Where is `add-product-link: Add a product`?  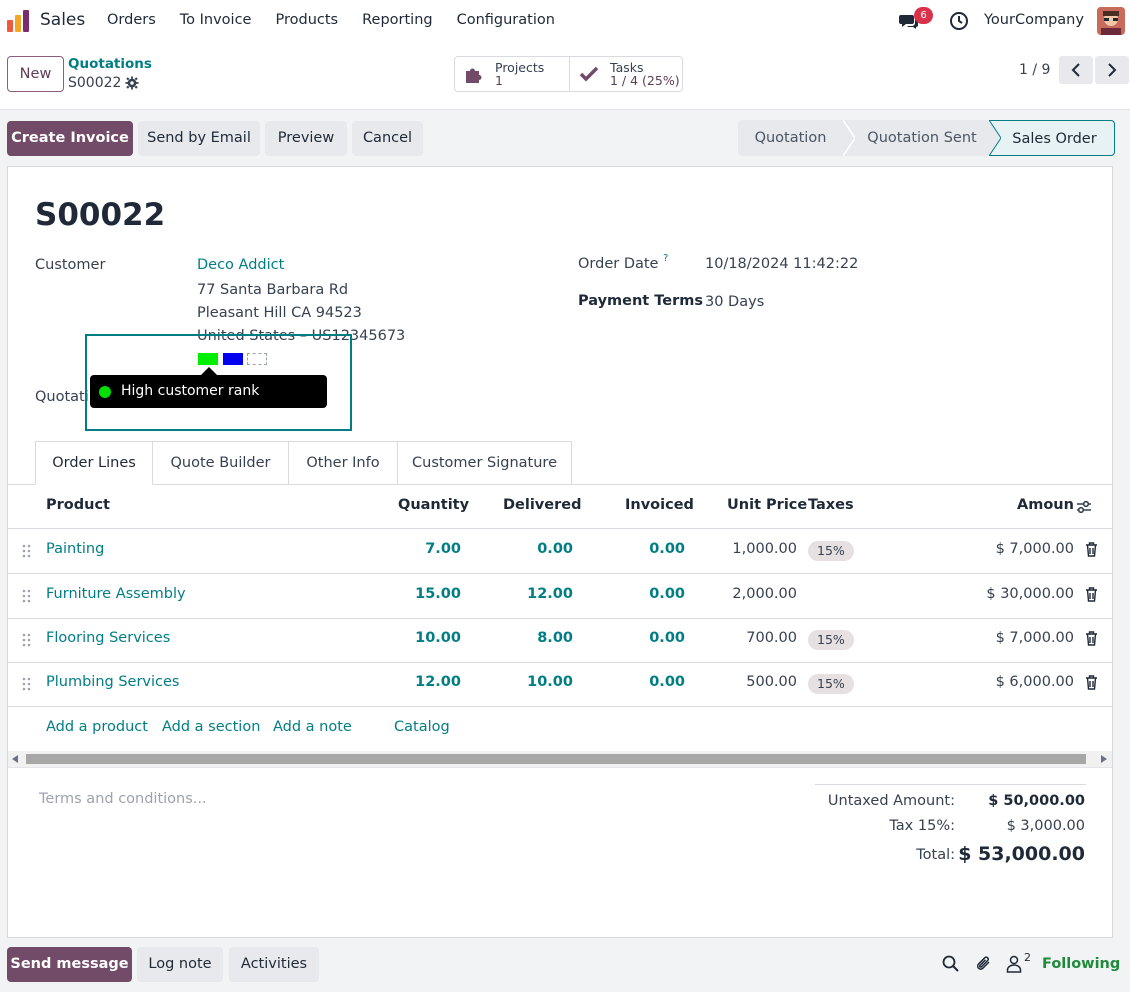
add-product-link: Add a product is located at coordinates (97, 727).